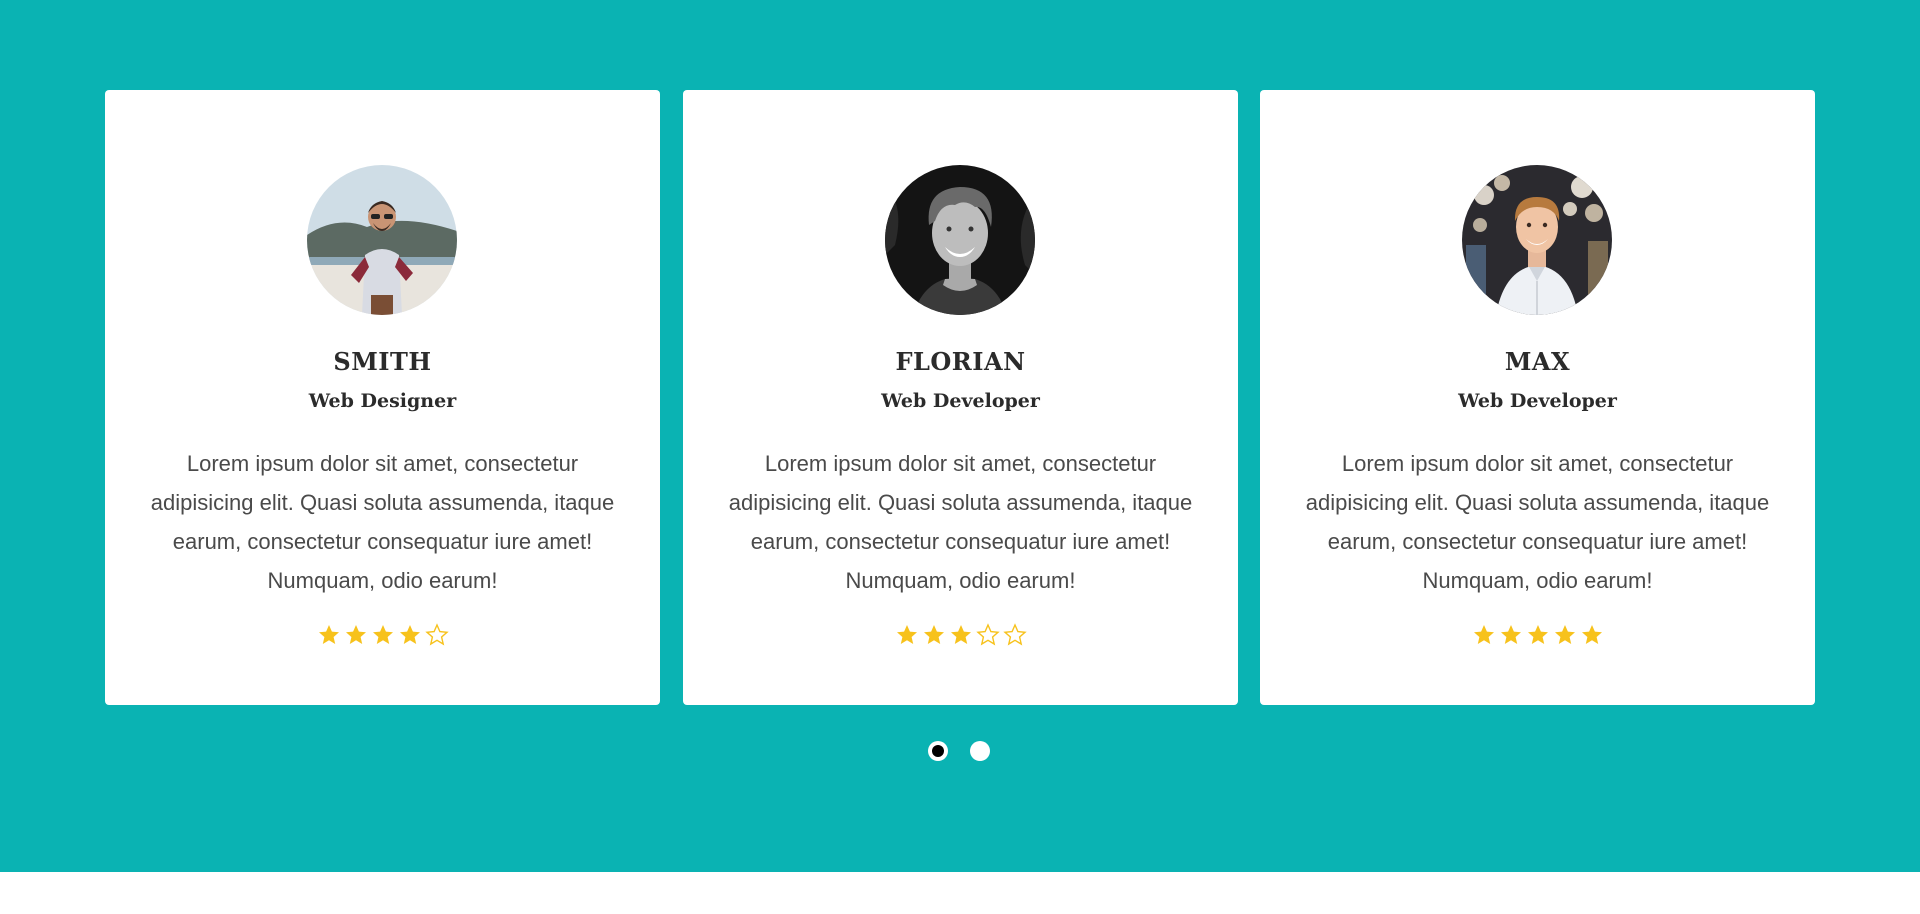  I want to click on testimonial-name: MAX, so click(1537, 361).